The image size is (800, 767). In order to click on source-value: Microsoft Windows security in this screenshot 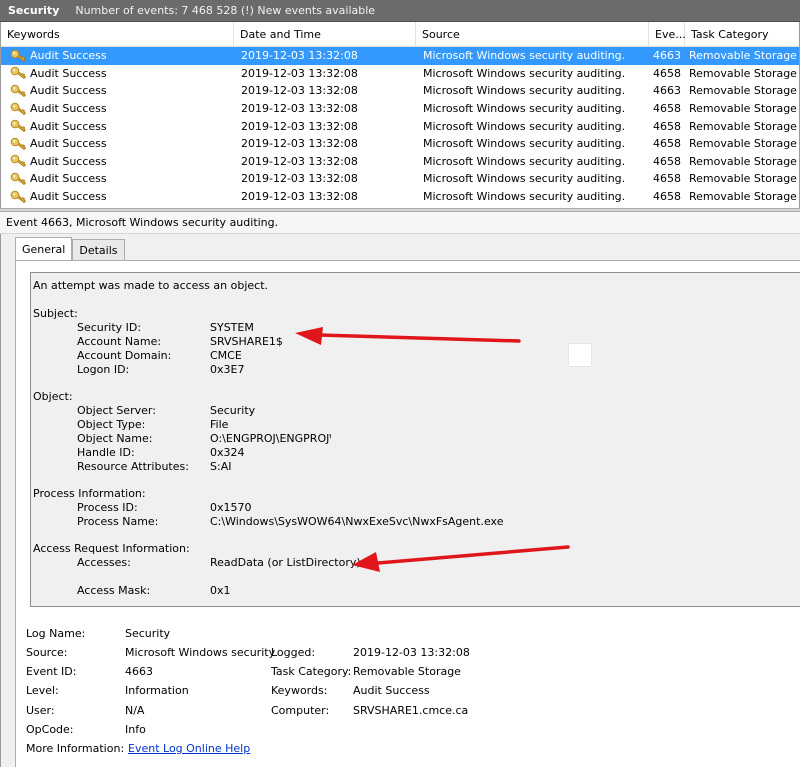, I will do `click(200, 652)`.